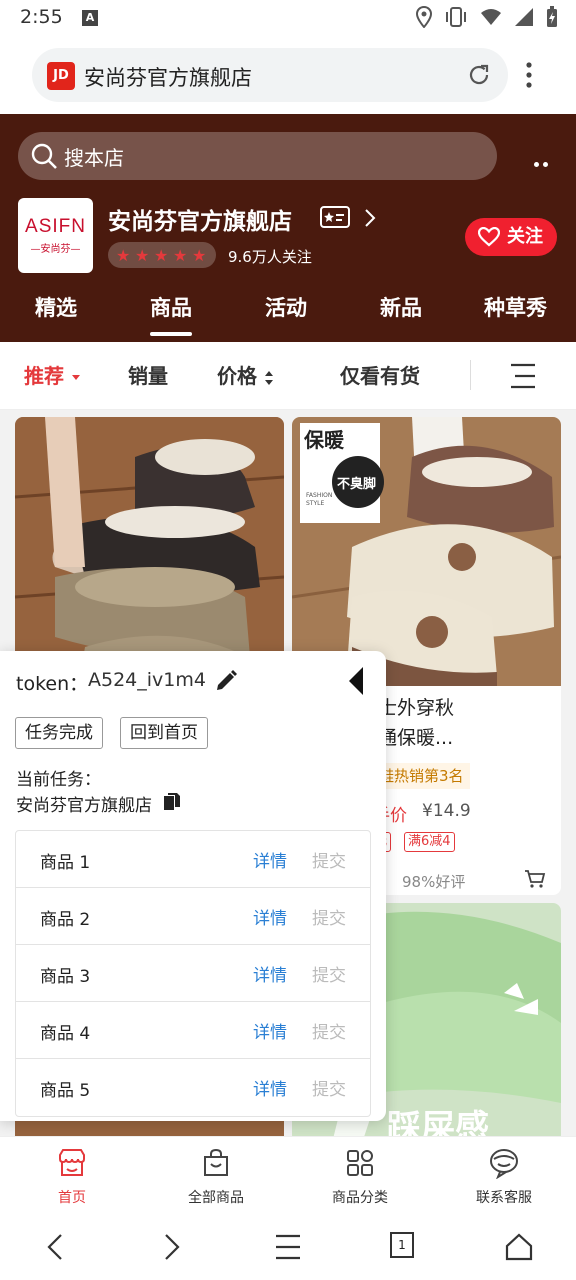 The width and height of the screenshot is (576, 1280). I want to click on wifi-icon, so click(491, 17).